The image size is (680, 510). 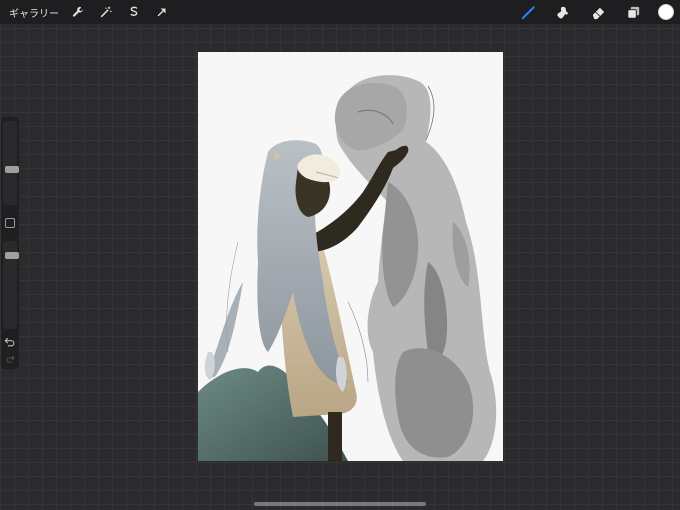 What do you see at coordinates (666, 12) in the screenshot?
I see `color-picker-button` at bounding box center [666, 12].